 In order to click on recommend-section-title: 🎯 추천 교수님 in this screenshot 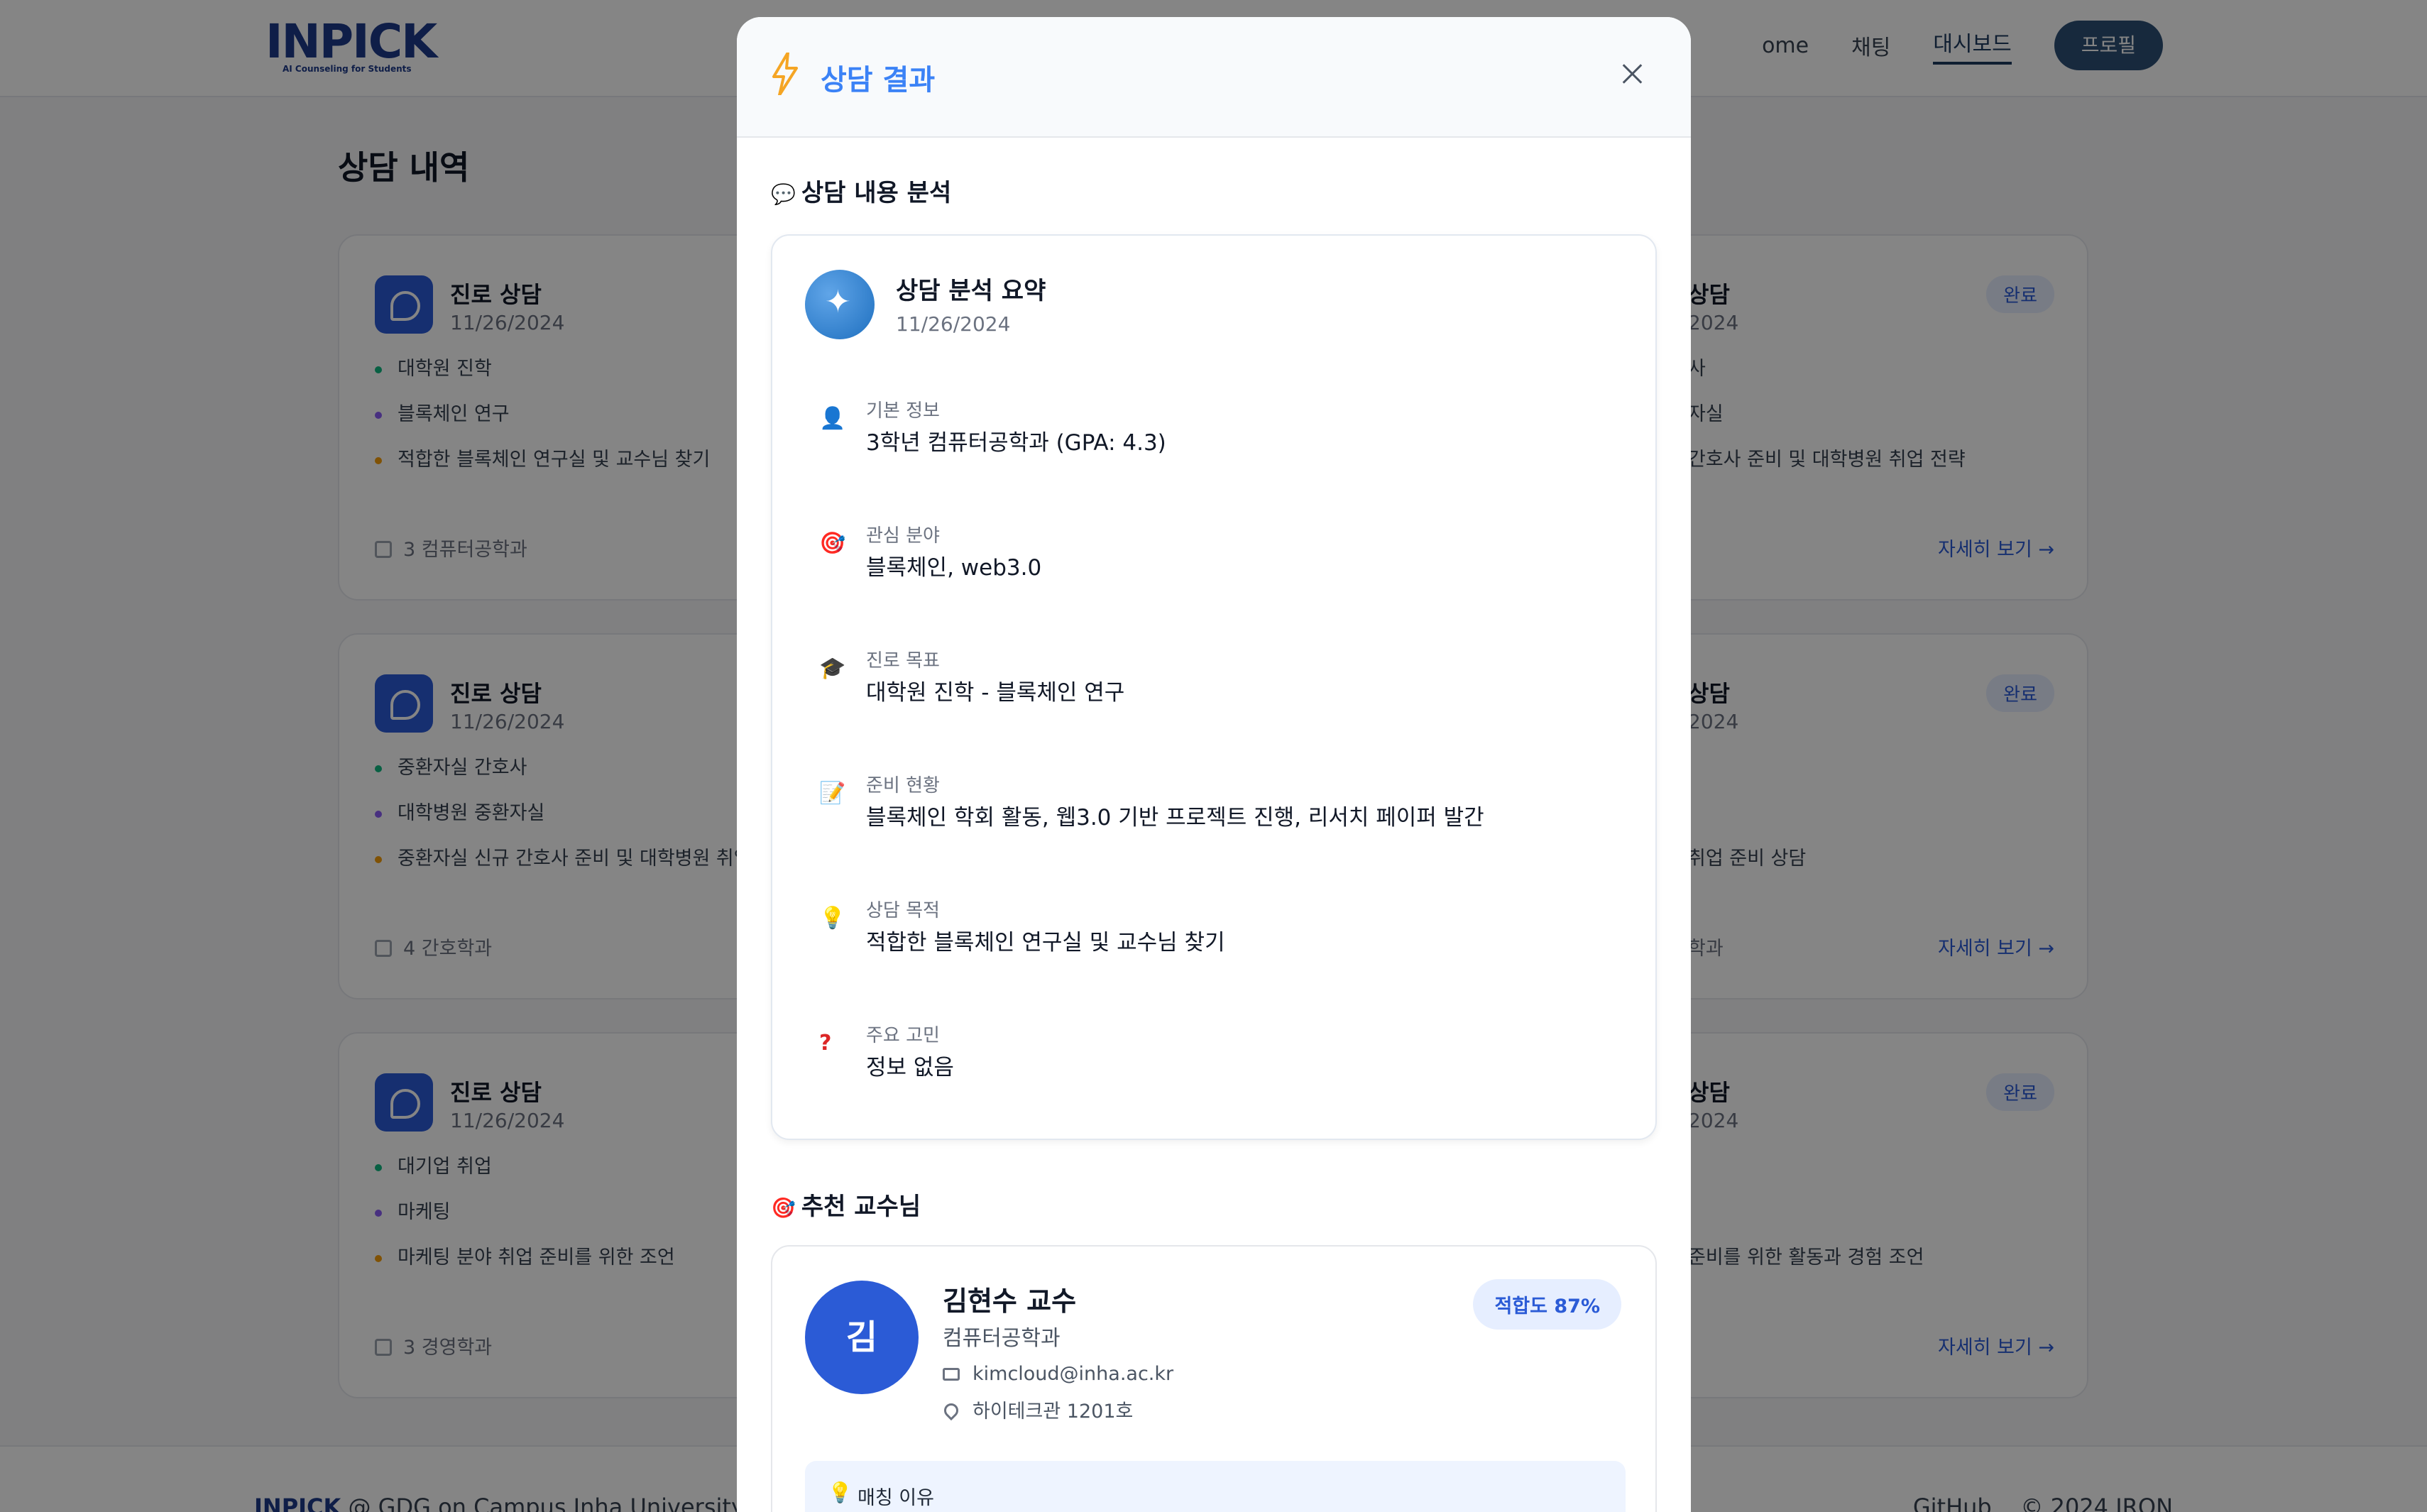, I will do `click(846, 1207)`.